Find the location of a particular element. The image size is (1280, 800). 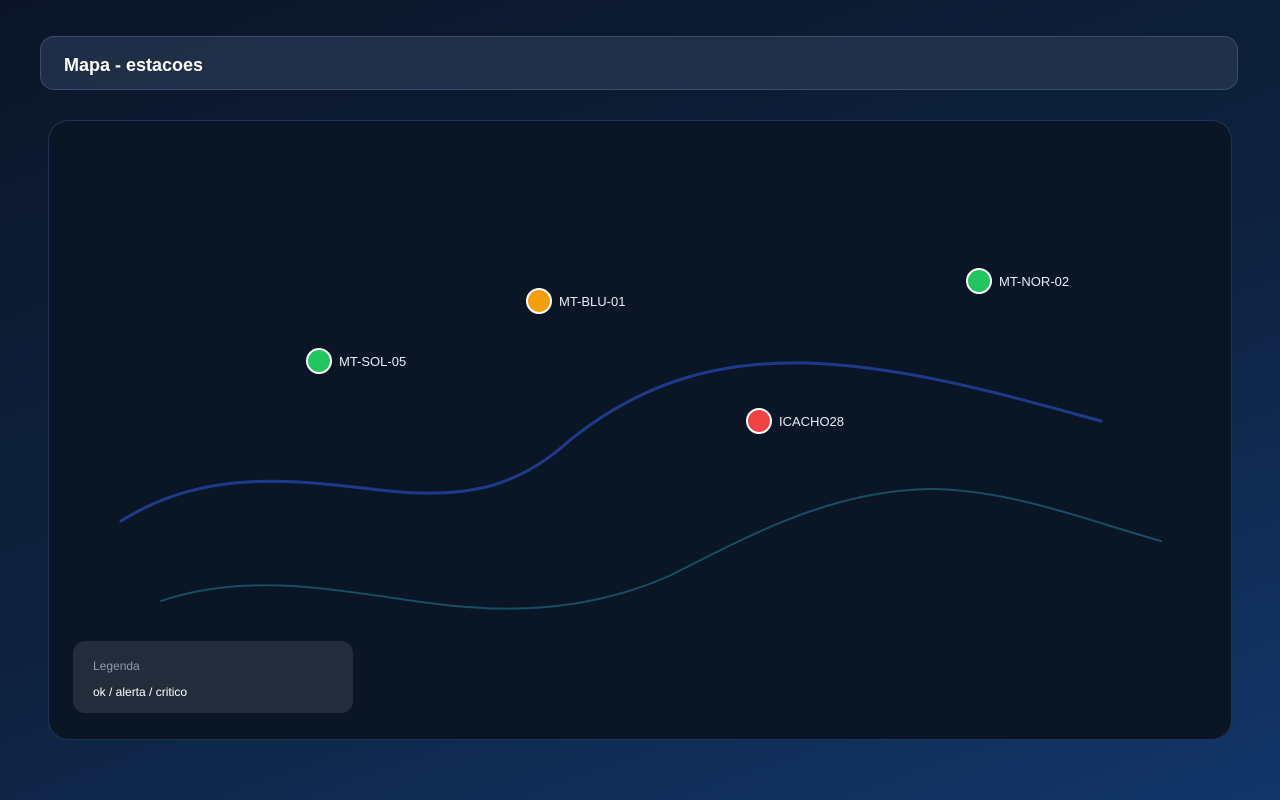

river-secondary is located at coordinates (661, 548).